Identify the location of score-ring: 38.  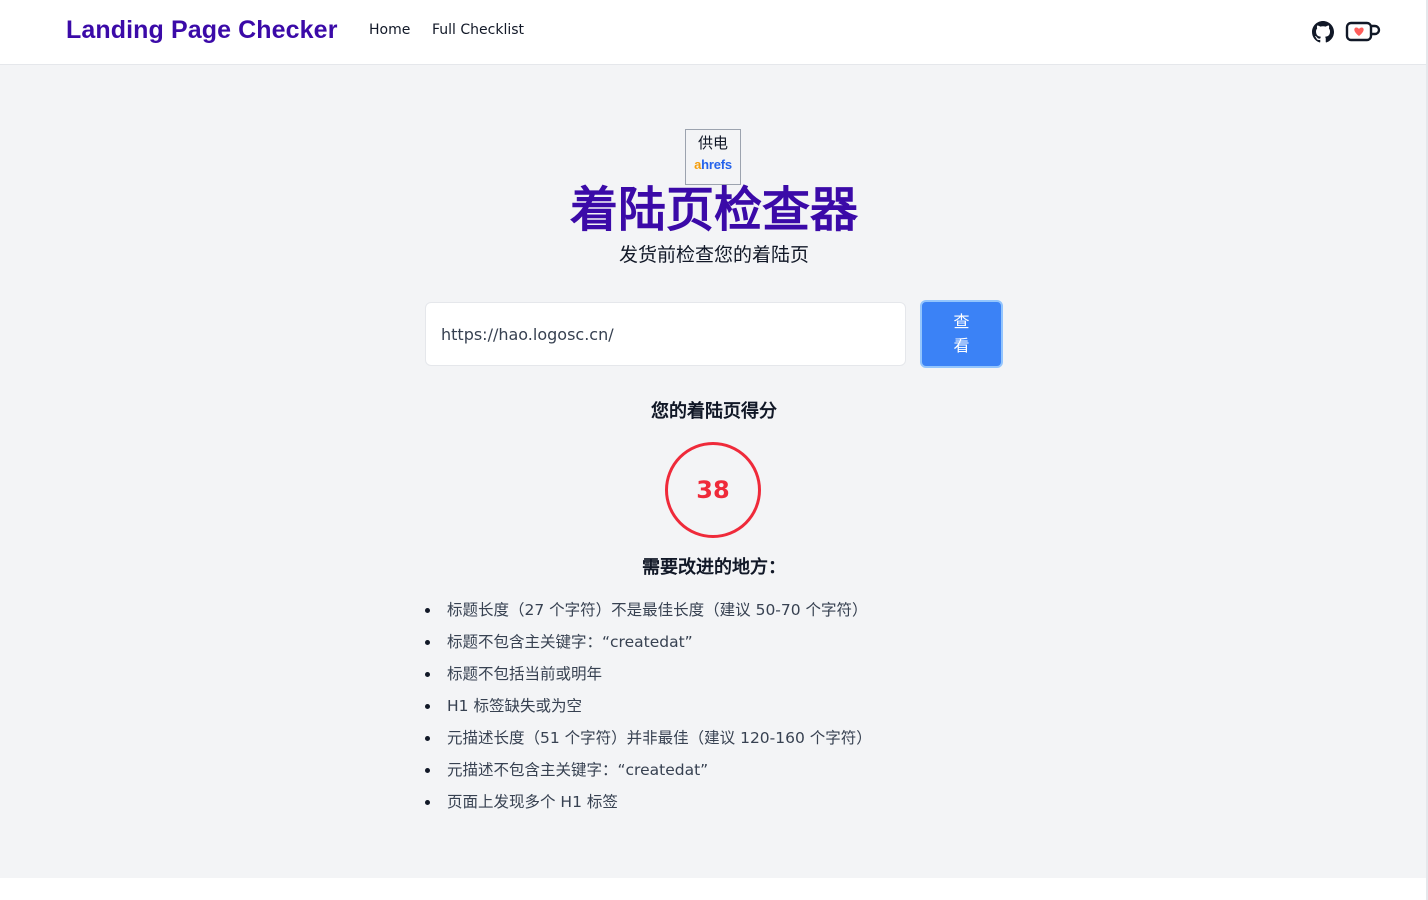
(713, 490).